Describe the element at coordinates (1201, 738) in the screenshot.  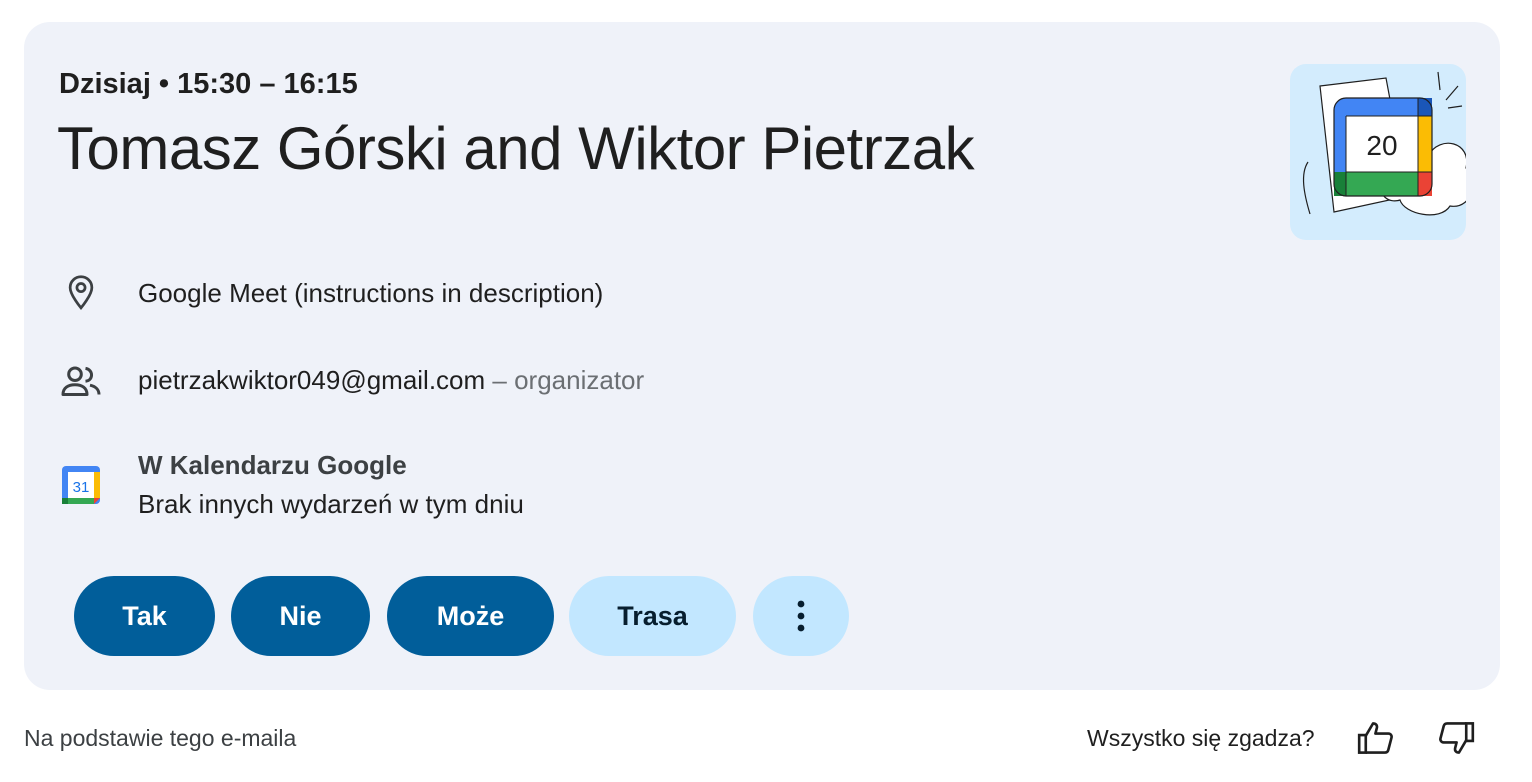
I see `feedback-question: Wszystko się zgadza?` at that location.